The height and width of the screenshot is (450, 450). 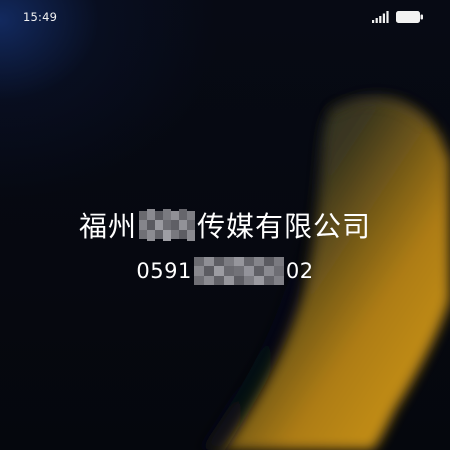 What do you see at coordinates (380, 17) in the screenshot?
I see `signal-icon` at bounding box center [380, 17].